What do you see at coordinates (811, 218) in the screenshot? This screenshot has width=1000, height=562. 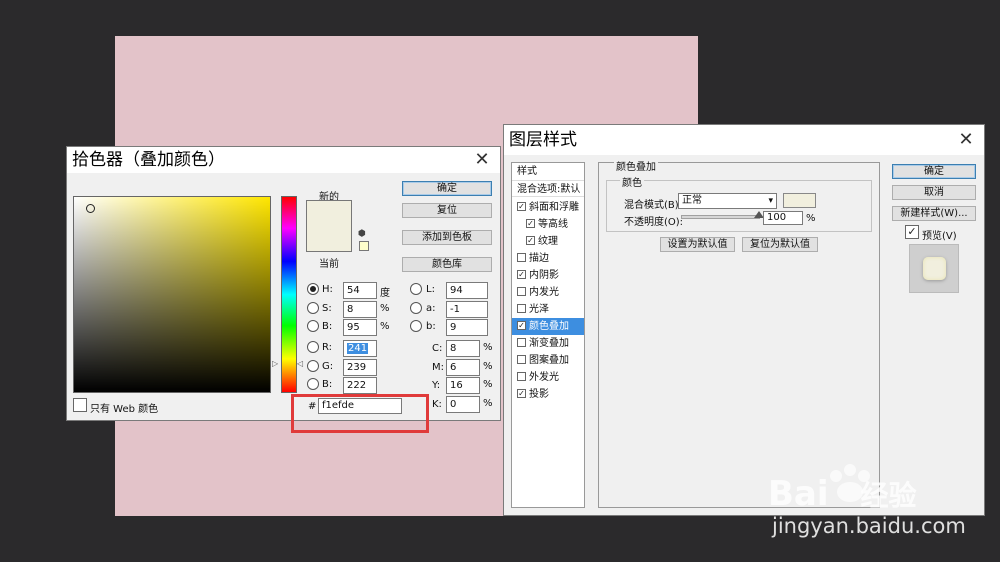 I see `opacity-unit: %` at bounding box center [811, 218].